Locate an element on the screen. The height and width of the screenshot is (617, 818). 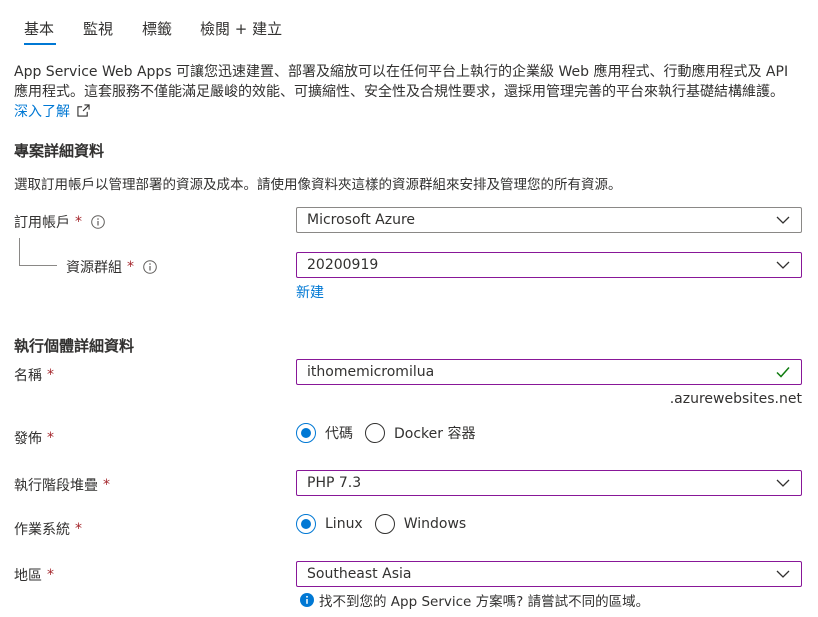
create-new-resource-group-link: 新建 is located at coordinates (310, 292).